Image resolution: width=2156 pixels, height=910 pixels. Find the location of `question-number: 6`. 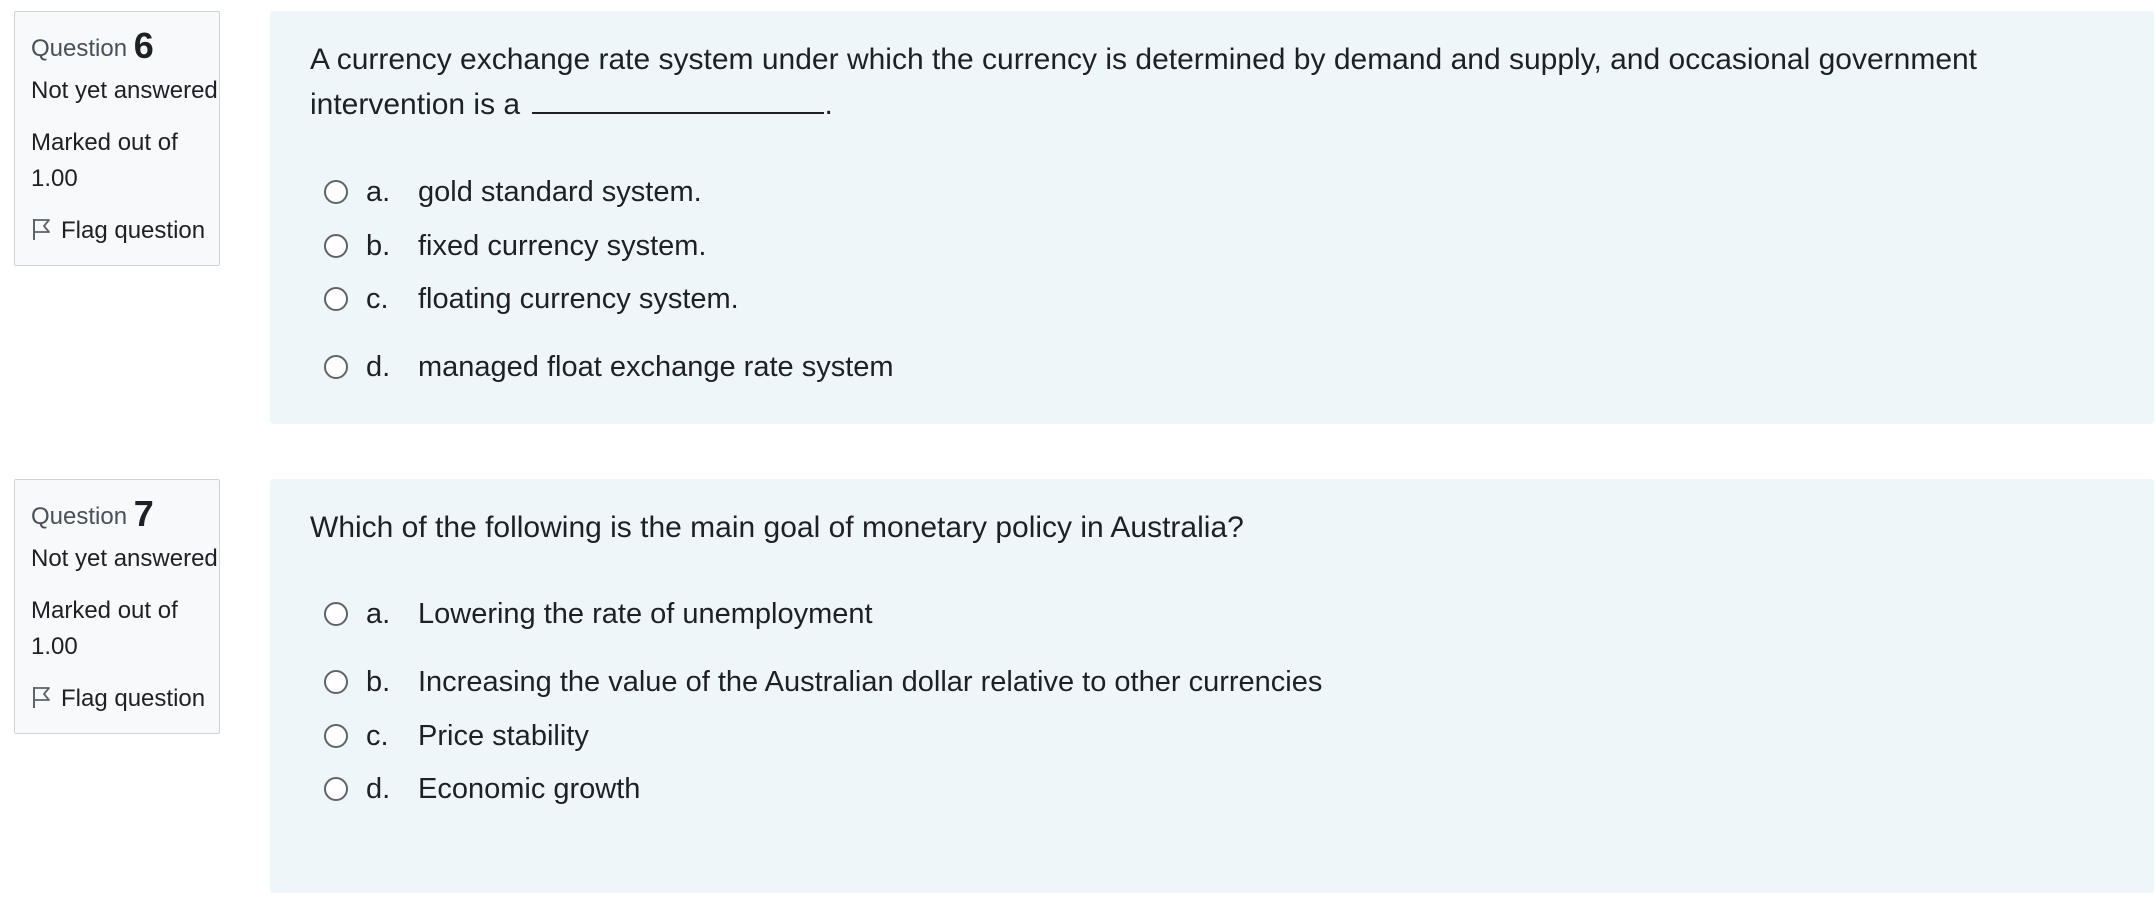

question-number: 6 is located at coordinates (143, 45).